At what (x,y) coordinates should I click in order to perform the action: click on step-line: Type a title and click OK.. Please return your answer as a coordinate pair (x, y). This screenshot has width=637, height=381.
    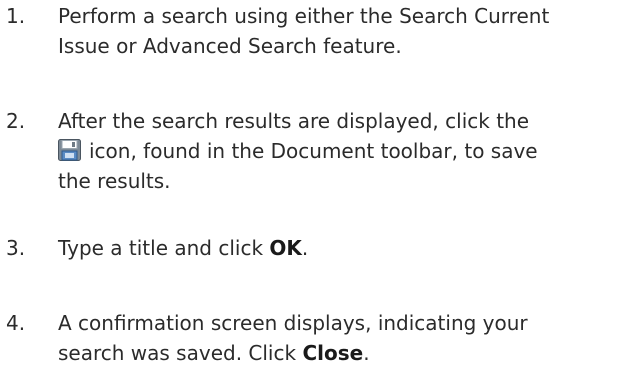
    Looking at the image, I should click on (347, 248).